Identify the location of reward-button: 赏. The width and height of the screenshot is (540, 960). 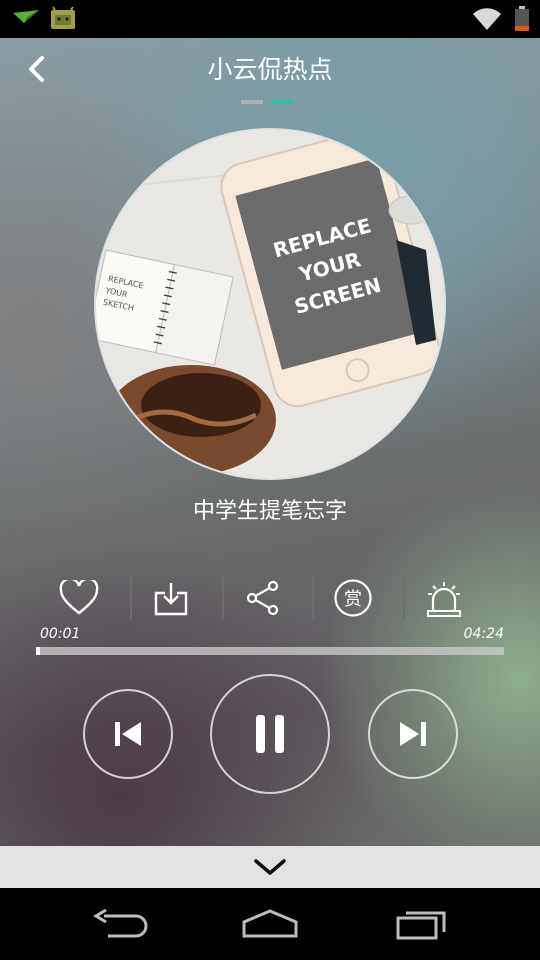
(353, 598).